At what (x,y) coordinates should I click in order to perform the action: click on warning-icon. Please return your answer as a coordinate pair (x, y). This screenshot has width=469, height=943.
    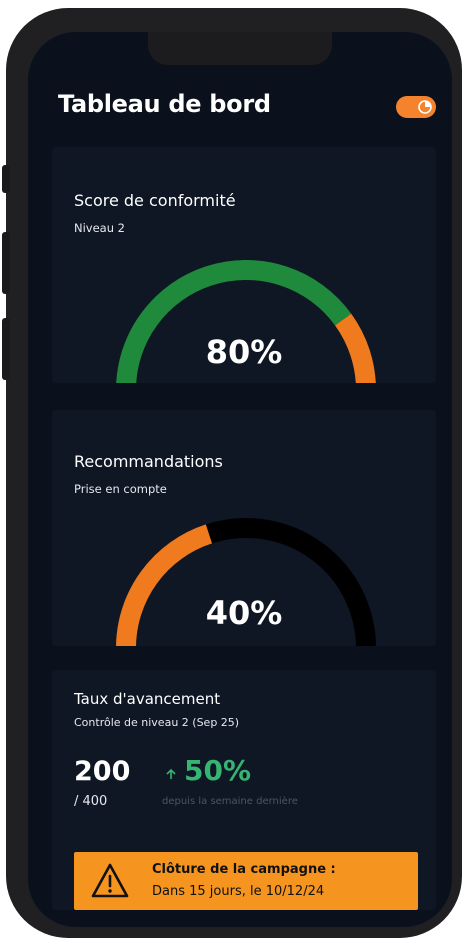
    Looking at the image, I should click on (110, 883).